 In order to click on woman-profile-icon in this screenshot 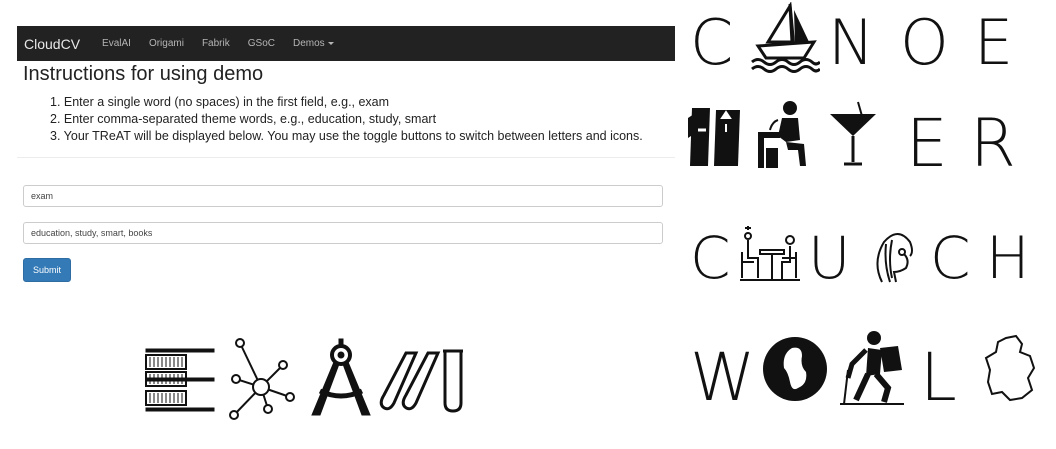, I will do `click(894, 258)`.